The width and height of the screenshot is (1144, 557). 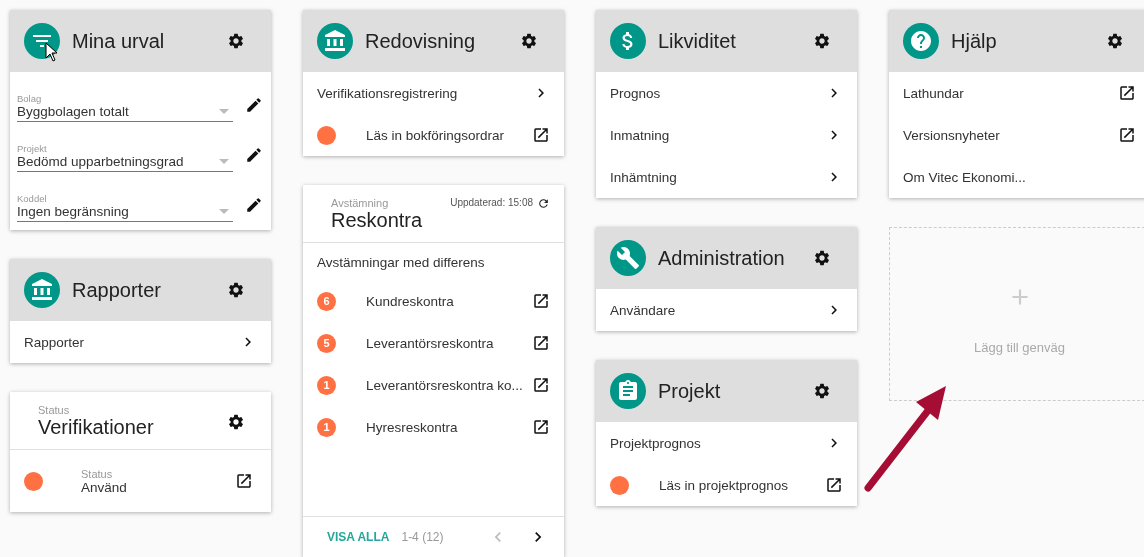 I want to click on menu-item: Projektprognos, so click(x=726, y=443).